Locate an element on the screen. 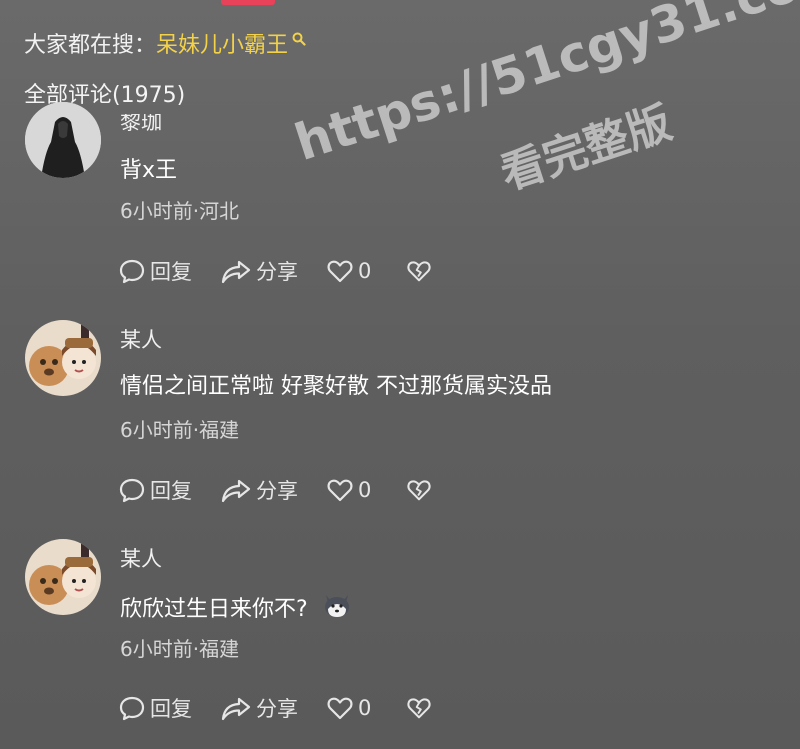 This screenshot has width=800, height=749. comment-content: 背x王 is located at coordinates (148, 171).